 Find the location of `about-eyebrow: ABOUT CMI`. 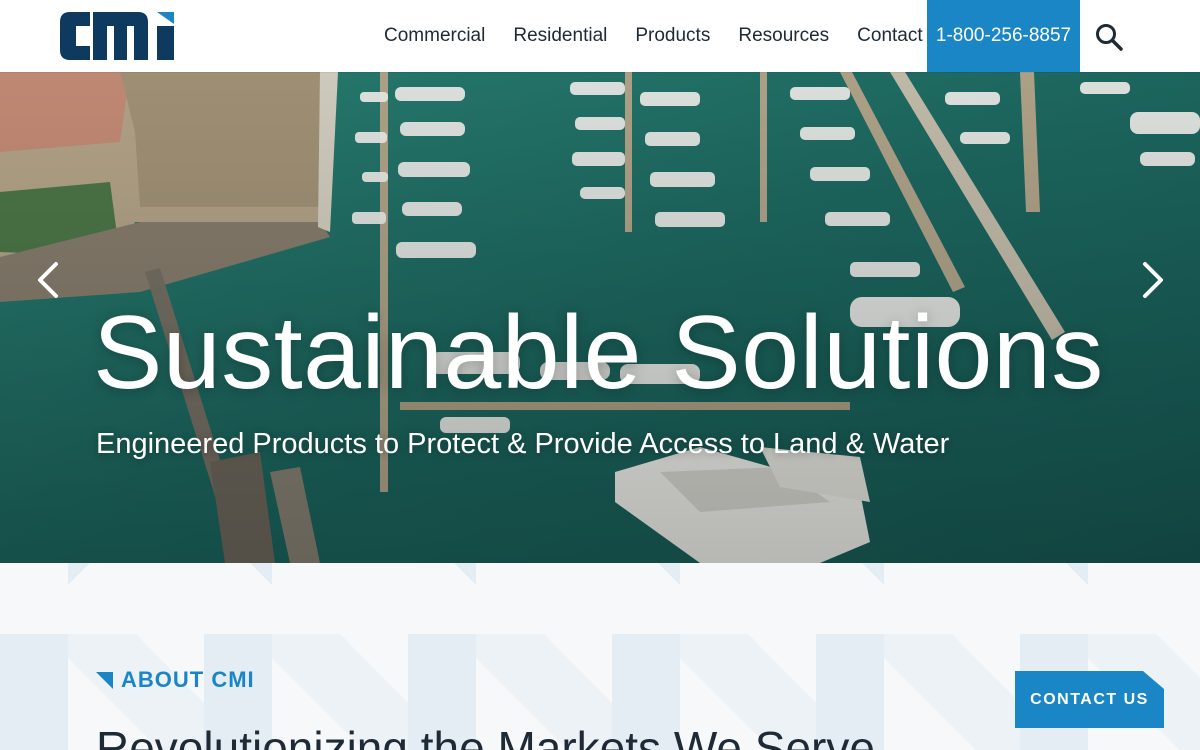

about-eyebrow: ABOUT CMI is located at coordinates (175, 680).